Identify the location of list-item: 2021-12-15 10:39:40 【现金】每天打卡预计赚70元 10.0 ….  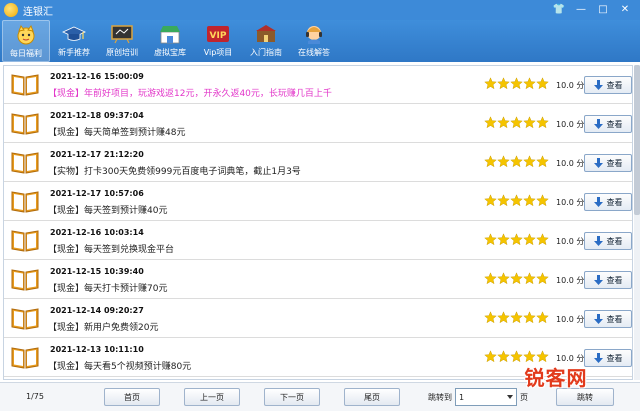
(318, 280).